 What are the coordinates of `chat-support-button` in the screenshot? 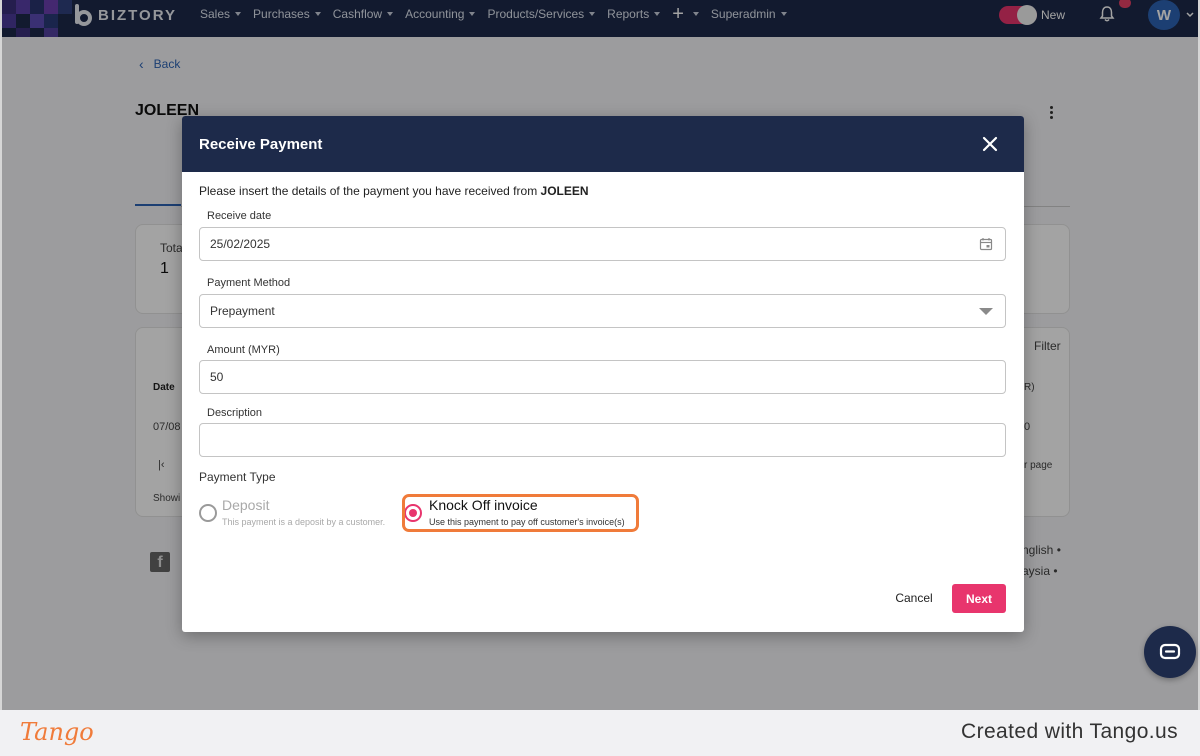 It's located at (1170, 652).